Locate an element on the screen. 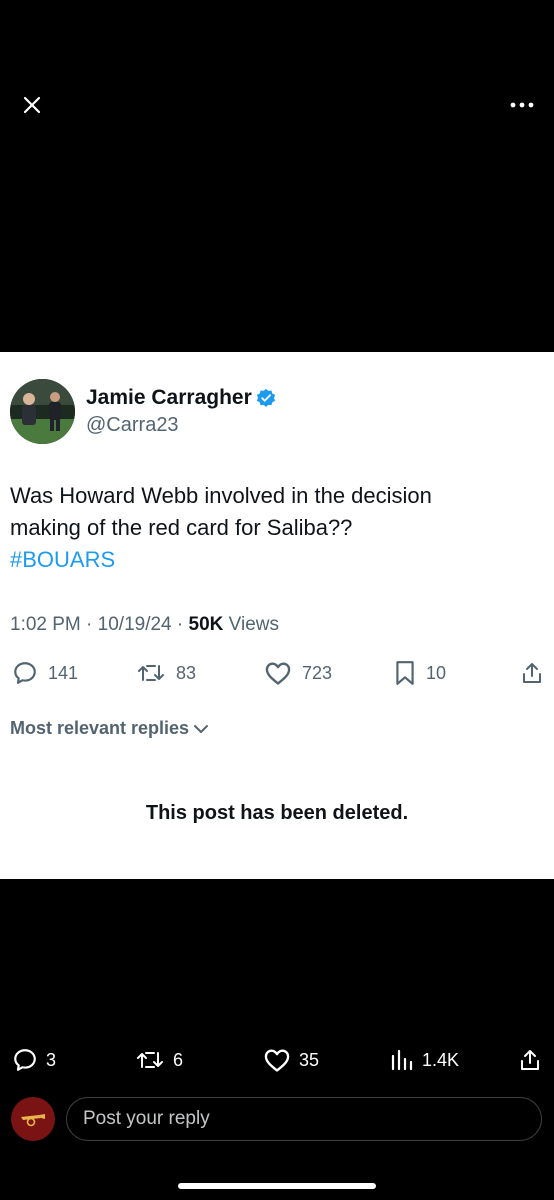  author-handle: @Carra23 is located at coordinates (132, 425).